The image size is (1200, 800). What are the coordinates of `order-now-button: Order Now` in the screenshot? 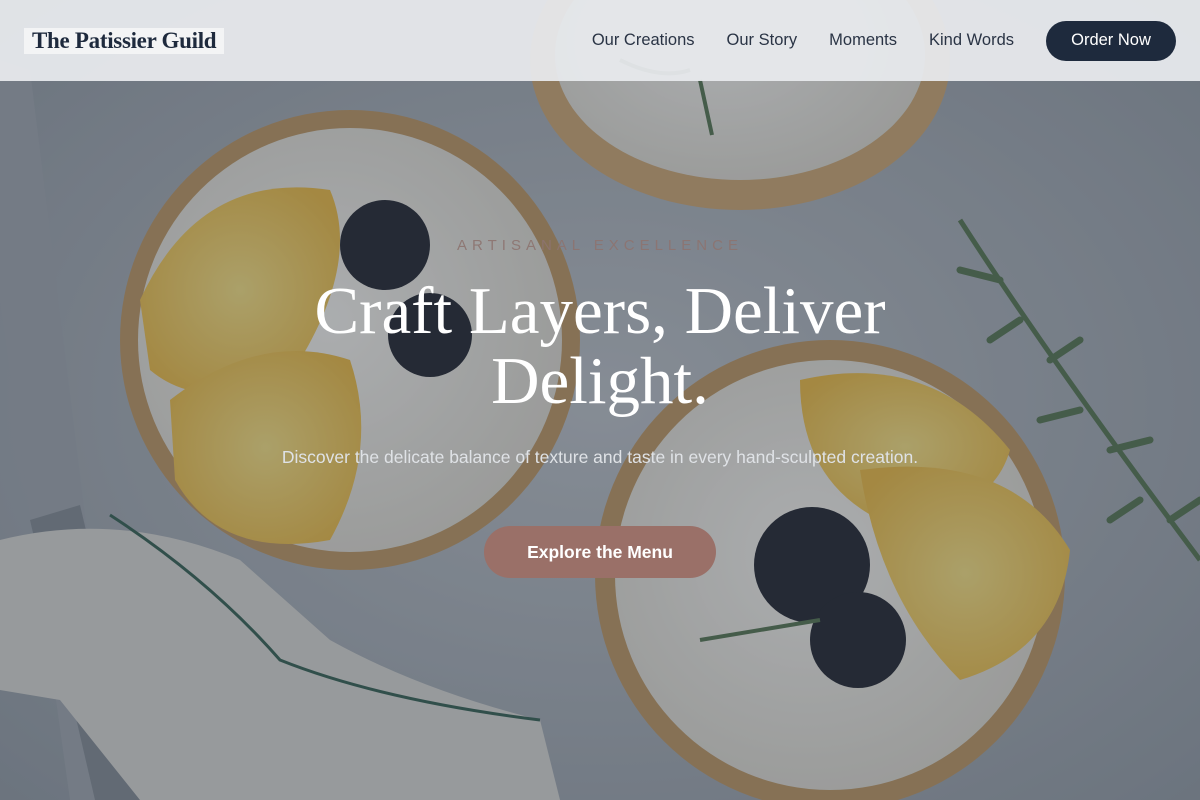 It's located at (1111, 40).